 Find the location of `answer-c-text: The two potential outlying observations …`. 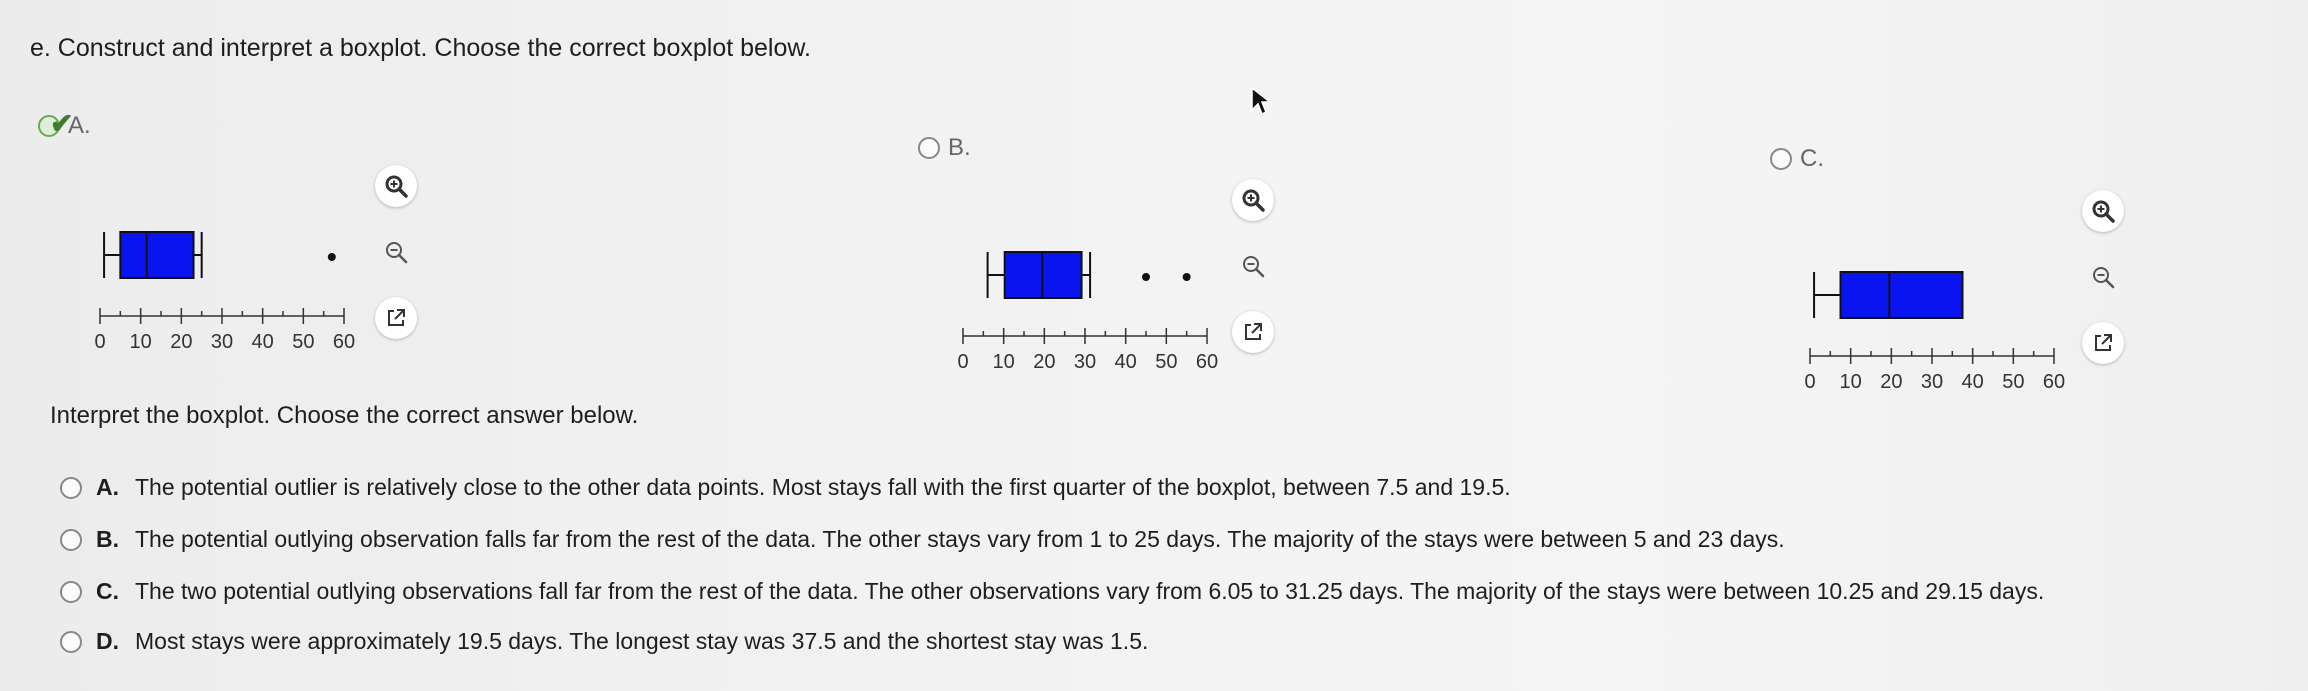

answer-c-text: The two potential outlying observations … is located at coordinates (1090, 591).